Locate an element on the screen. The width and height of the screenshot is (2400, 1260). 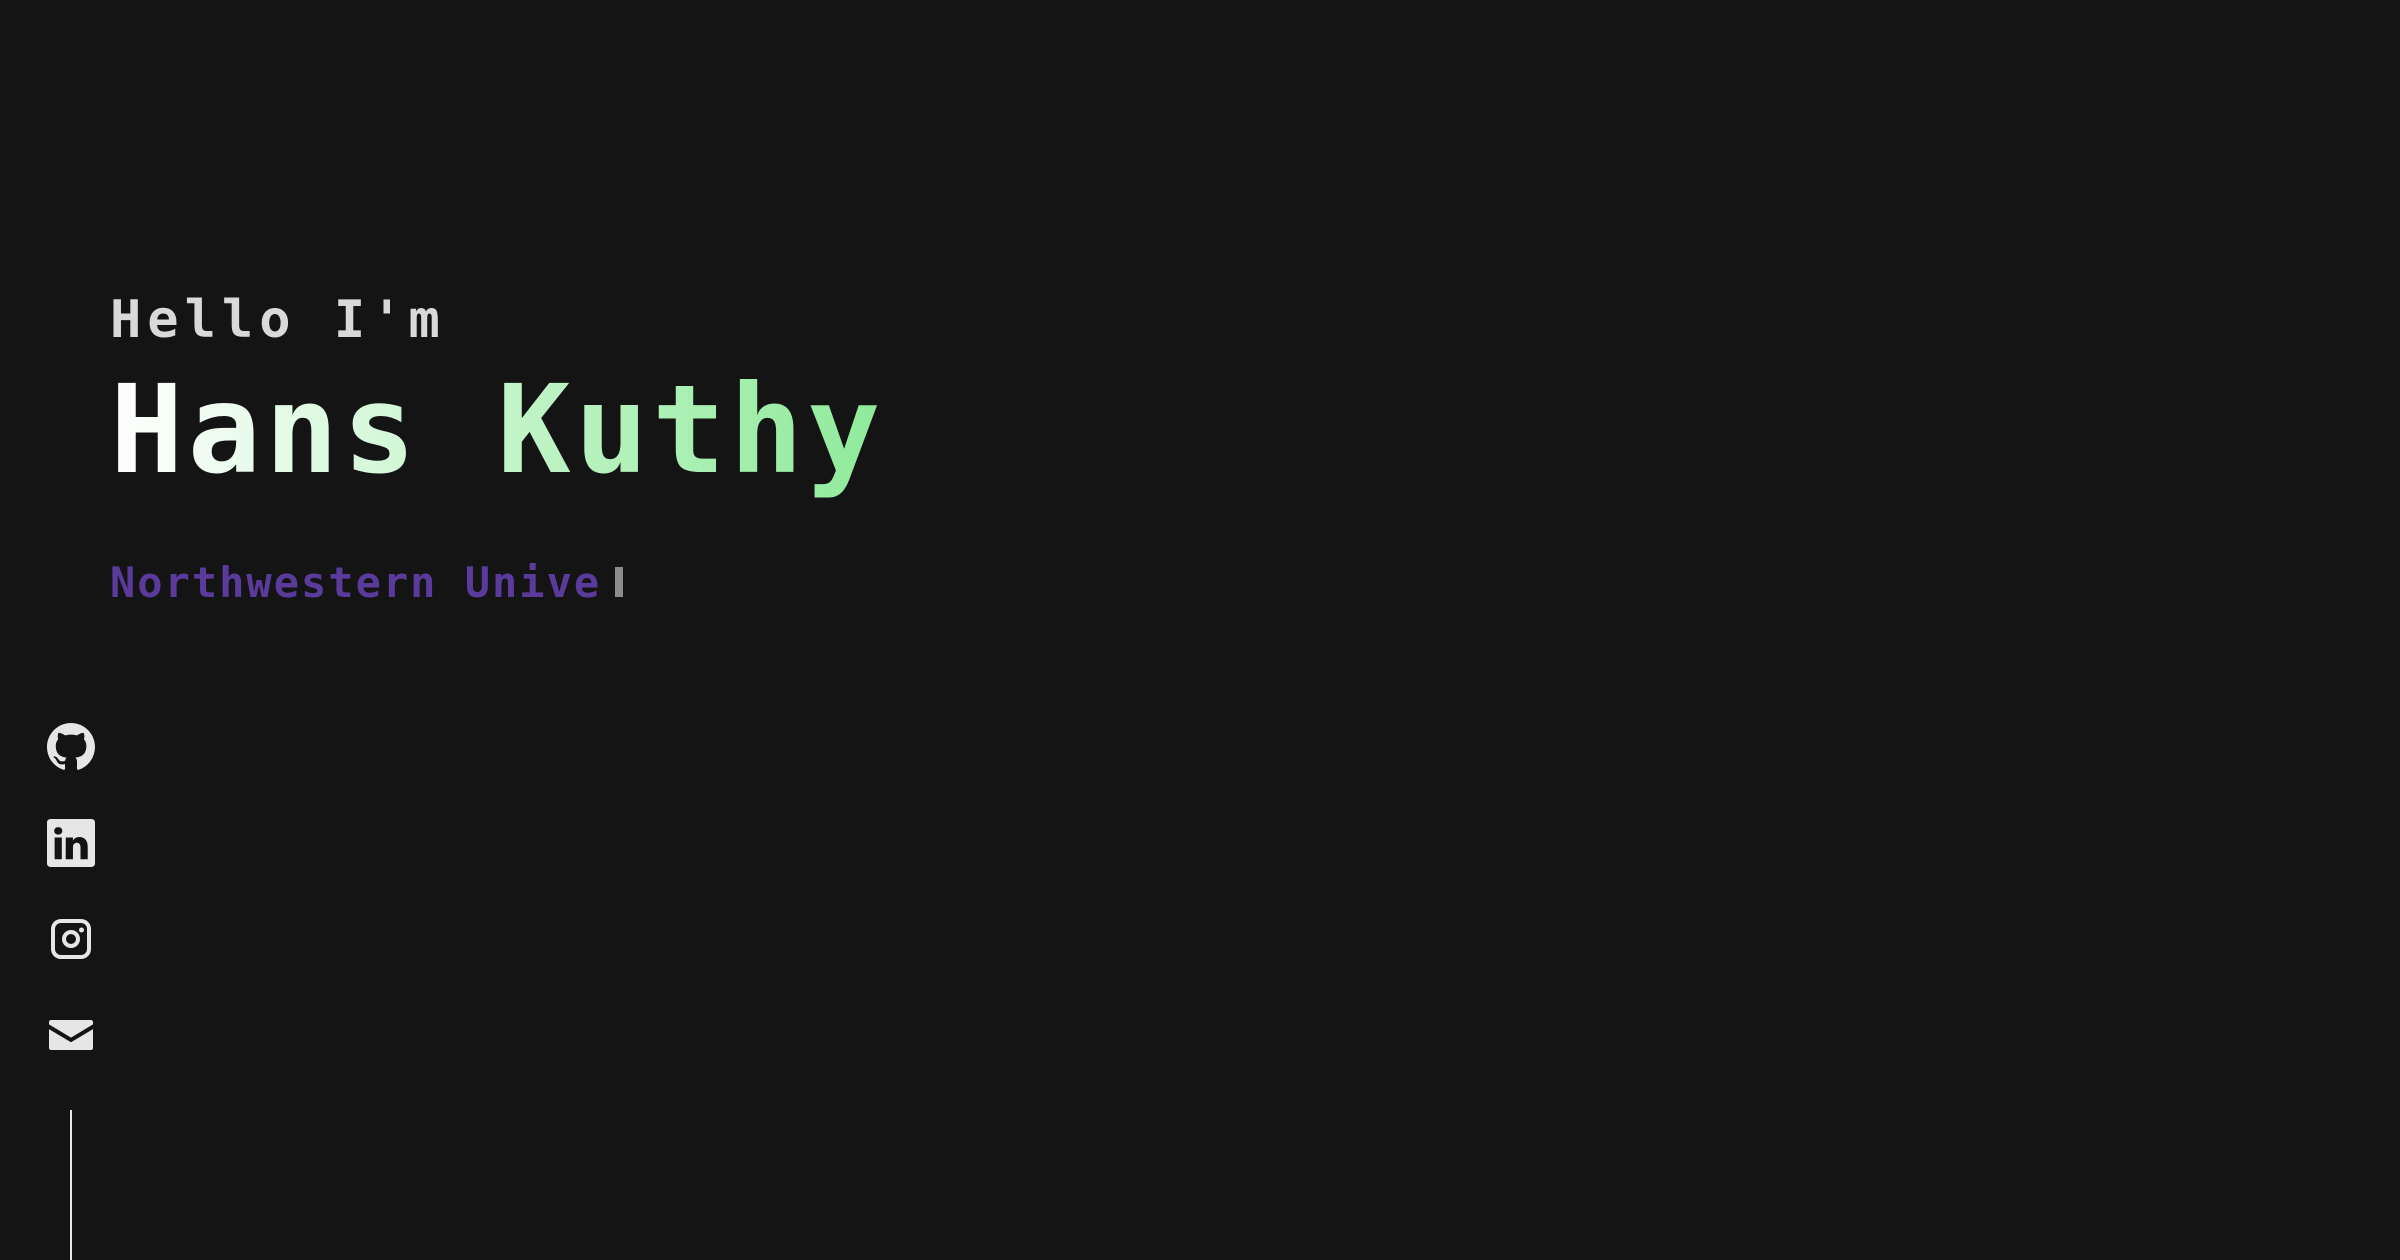
linkedin-icon is located at coordinates (71, 843).